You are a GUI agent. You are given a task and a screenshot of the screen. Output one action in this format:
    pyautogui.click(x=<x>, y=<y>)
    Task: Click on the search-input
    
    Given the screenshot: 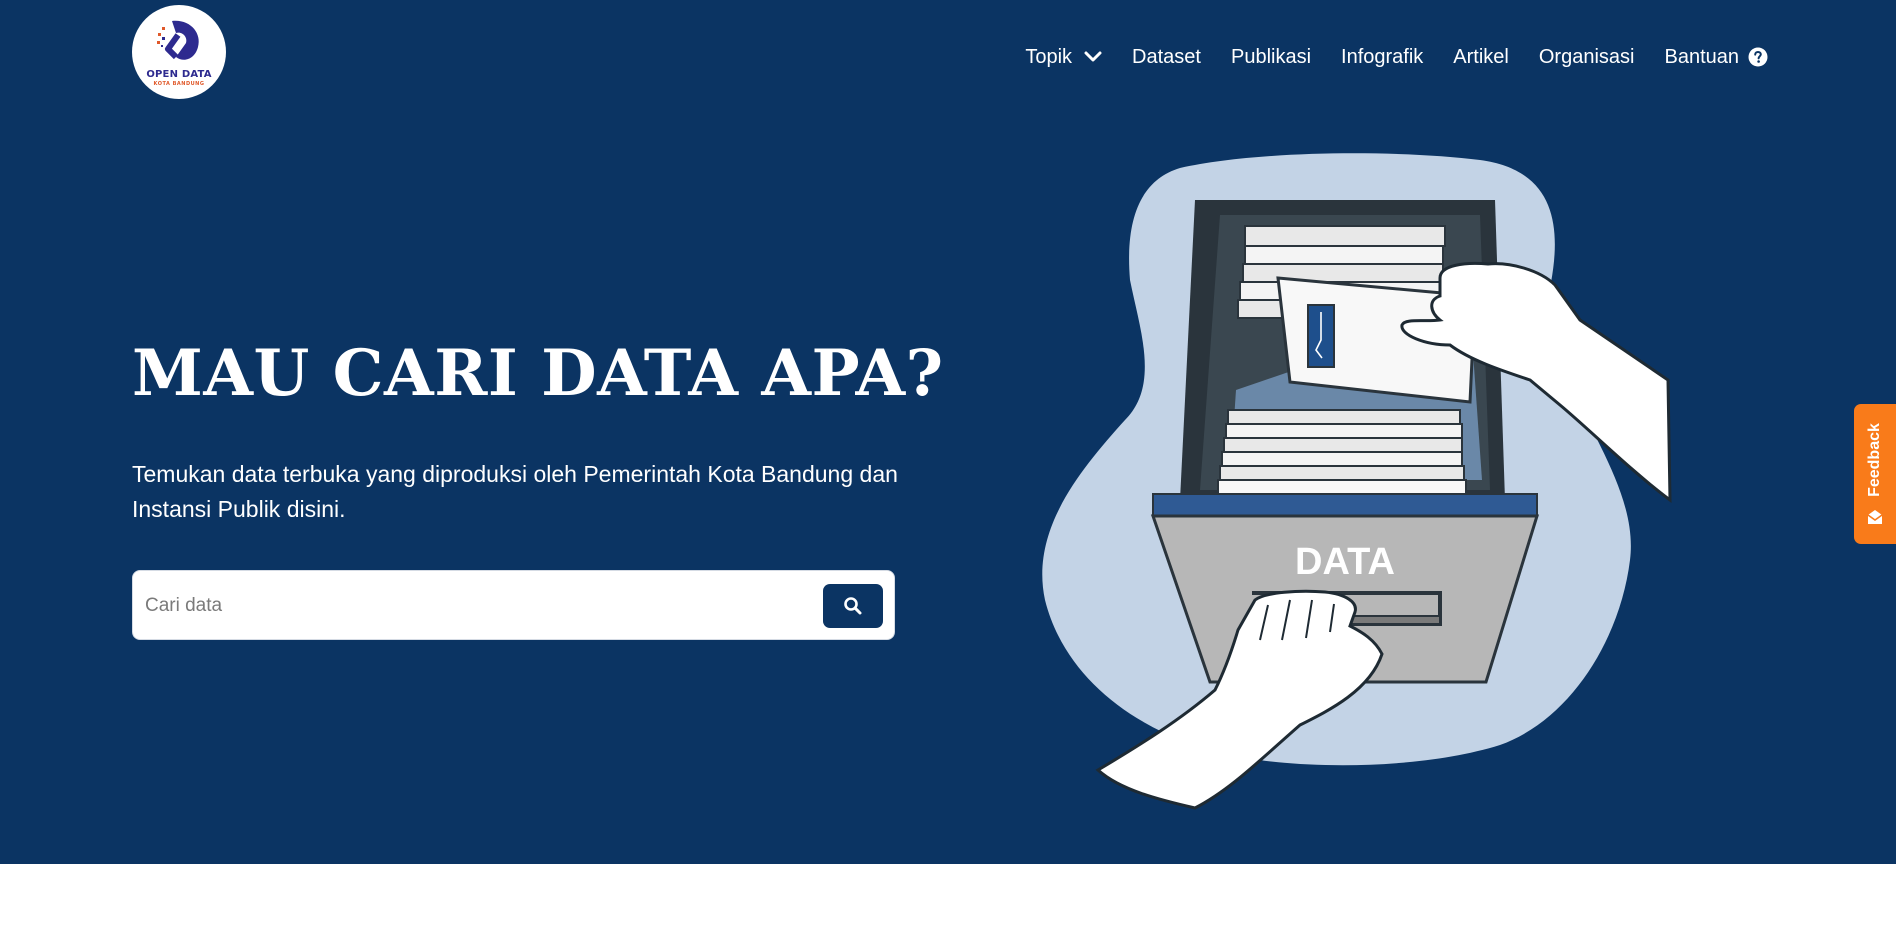 What is the action you would take?
    pyautogui.click(x=445, y=606)
    